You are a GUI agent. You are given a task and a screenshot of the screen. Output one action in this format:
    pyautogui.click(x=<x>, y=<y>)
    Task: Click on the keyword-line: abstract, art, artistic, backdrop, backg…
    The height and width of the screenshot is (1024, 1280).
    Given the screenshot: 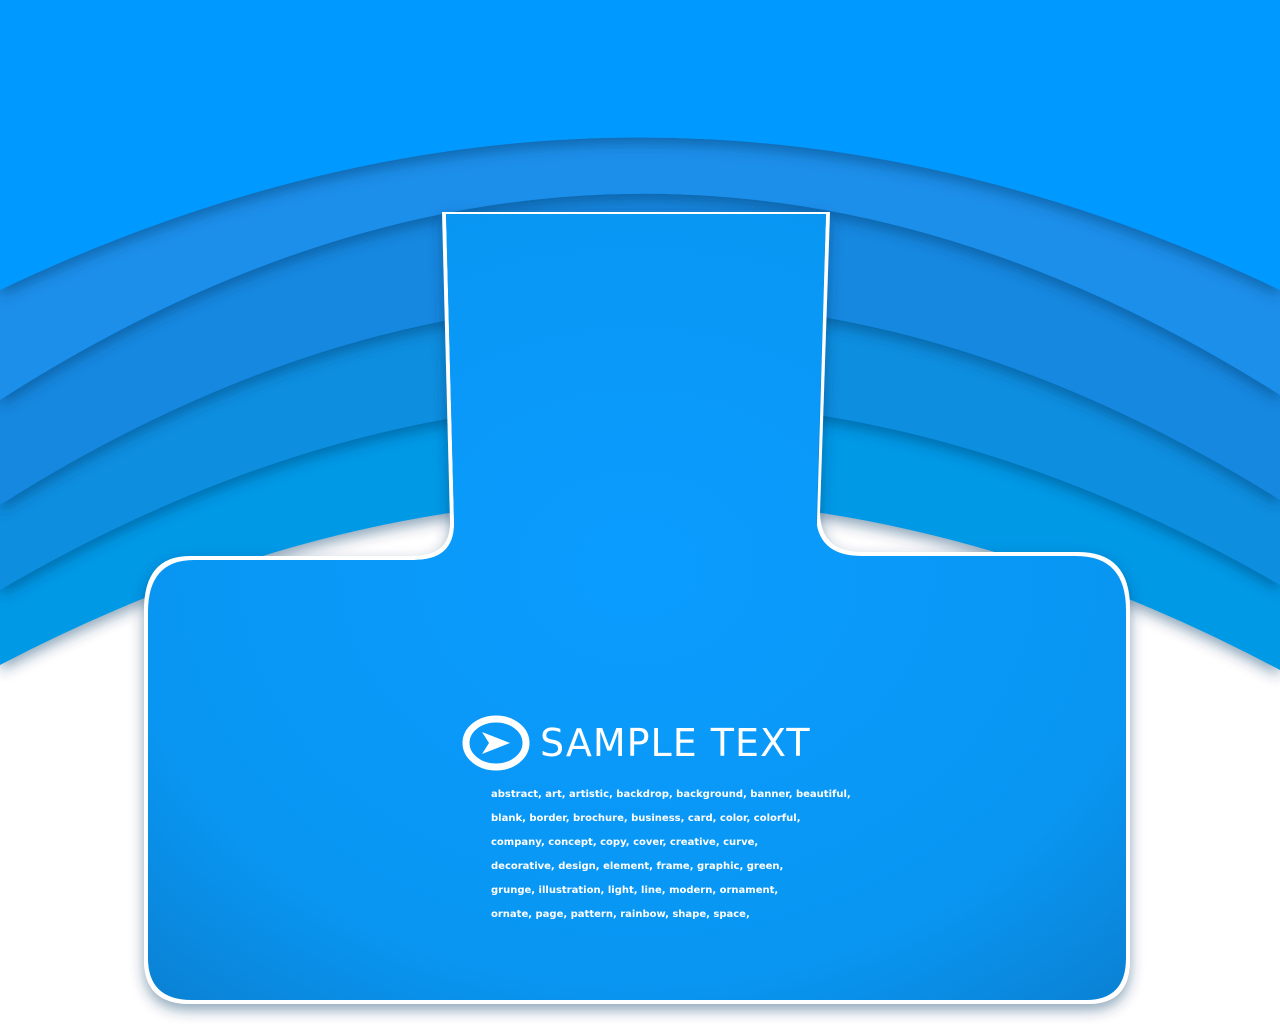 What is the action you would take?
    pyautogui.click(x=671, y=794)
    